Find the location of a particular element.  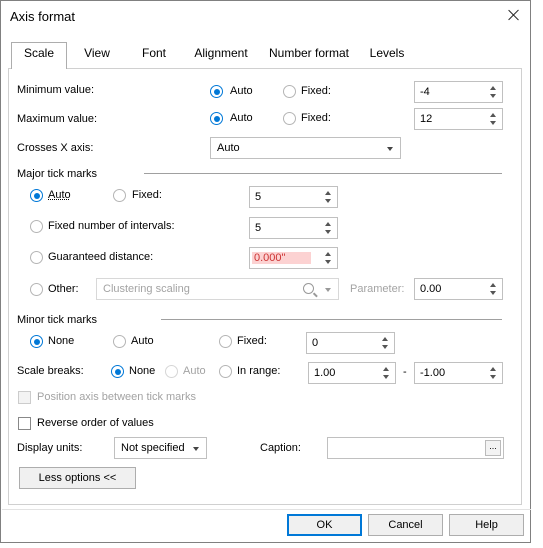

tab-number-format: Number format is located at coordinates (309, 55).